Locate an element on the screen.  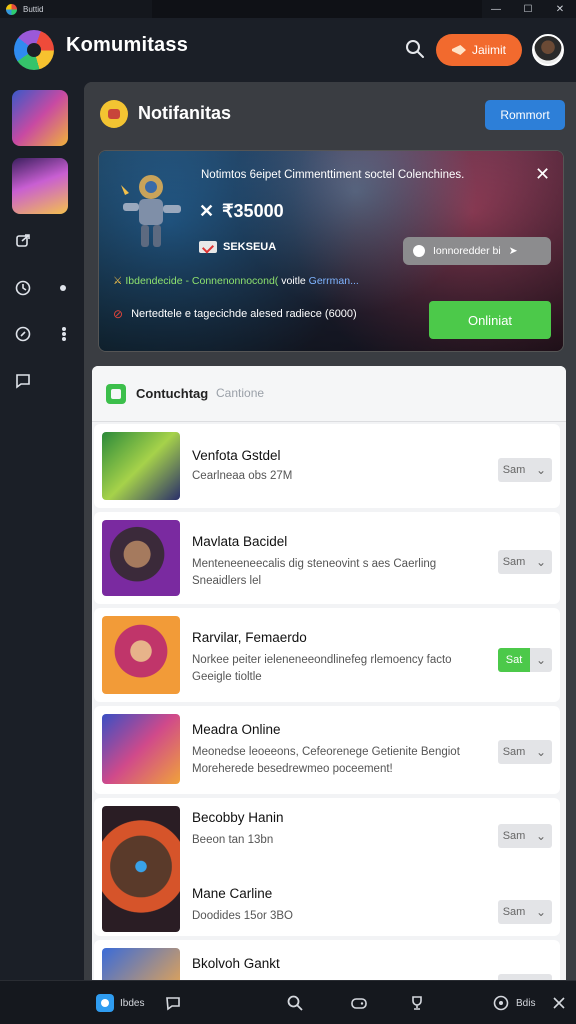
banner-price-value: ₹35000 is located at coordinates (253, 211).